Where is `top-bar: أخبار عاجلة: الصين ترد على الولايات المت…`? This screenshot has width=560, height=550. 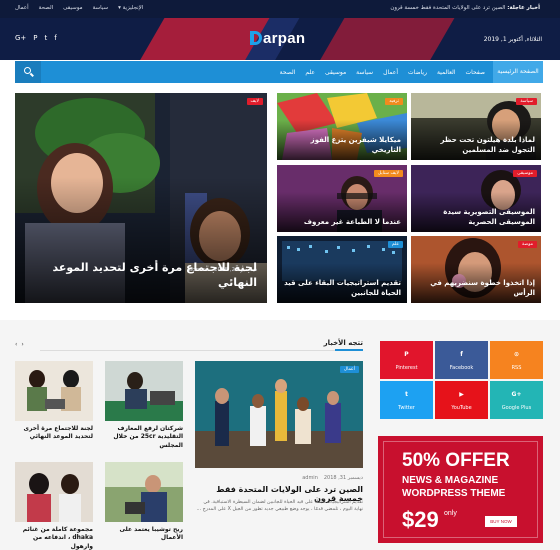
top-bar: أخبار عاجلة: الصين ترد على الولايات المت… is located at coordinates (280, 9).